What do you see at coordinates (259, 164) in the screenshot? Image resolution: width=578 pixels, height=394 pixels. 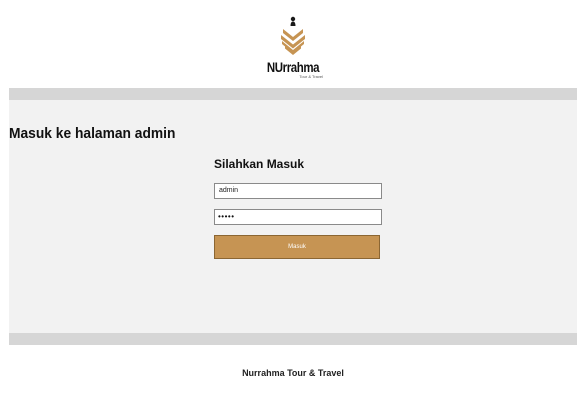 I see `login-heading: Silahkan Masuk` at bounding box center [259, 164].